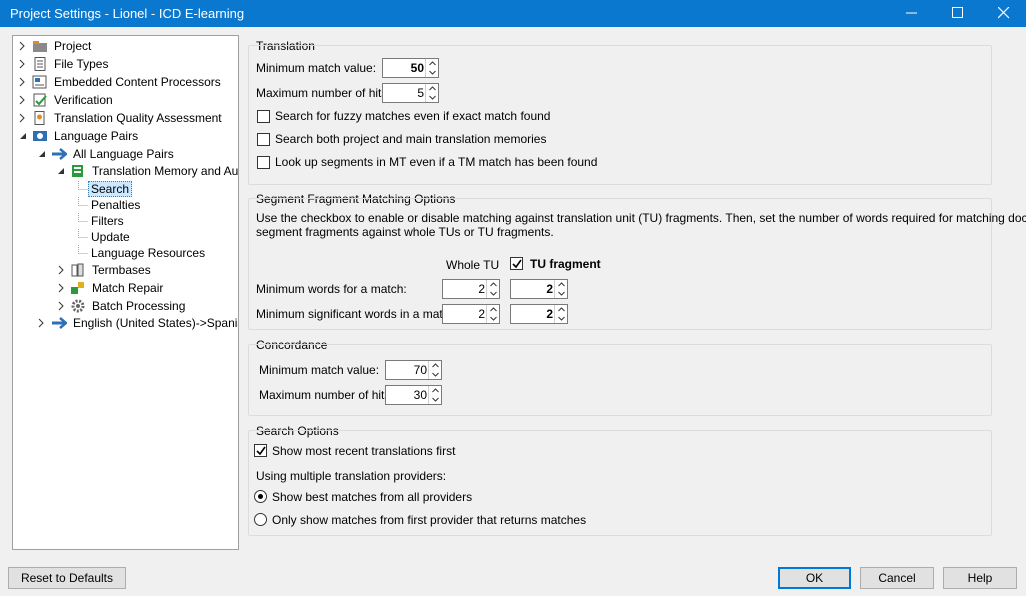 This screenshot has width=1026, height=596. I want to click on concordance-max-hits-value: 30, so click(420, 395).